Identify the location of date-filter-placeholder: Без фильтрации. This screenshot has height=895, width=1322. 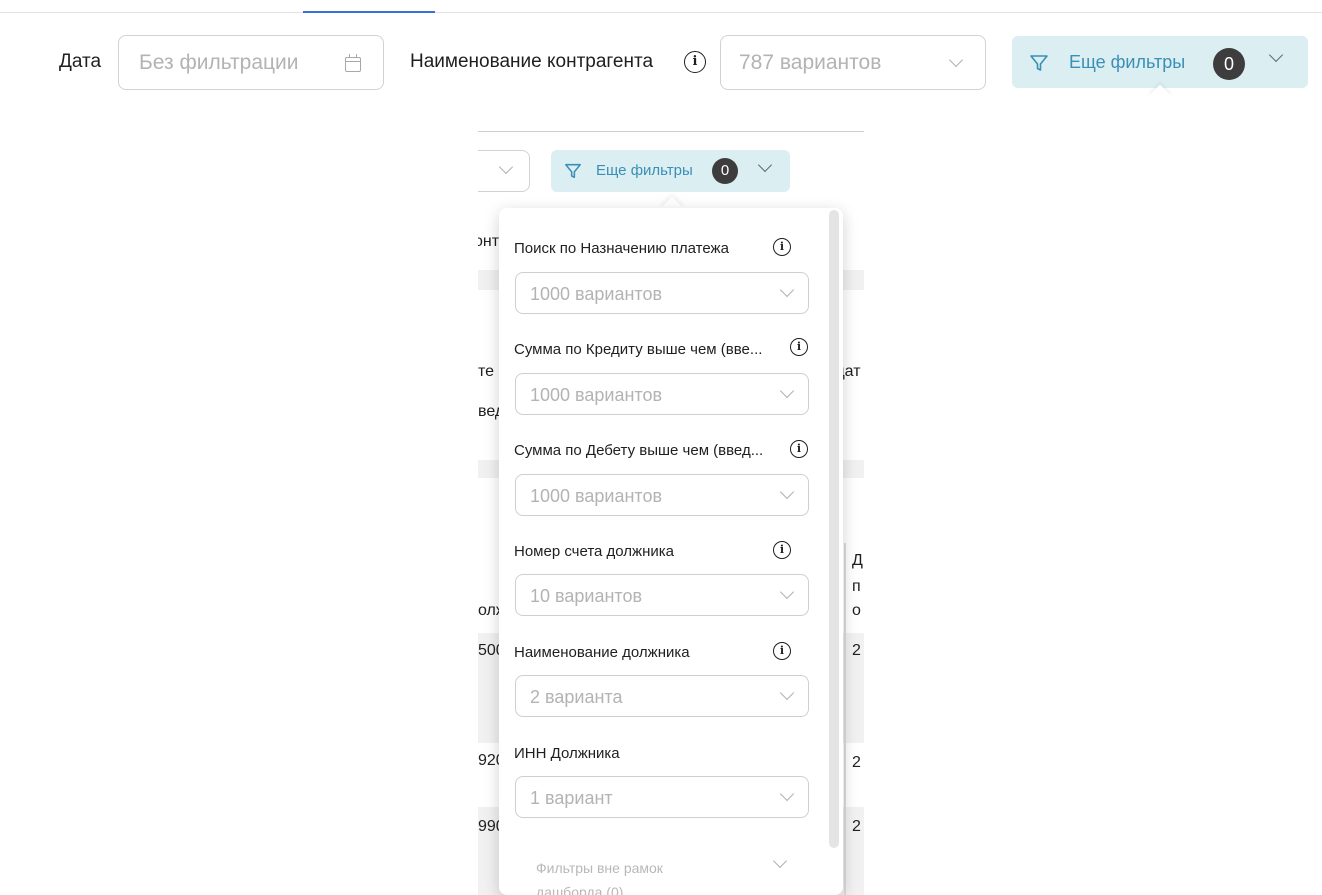
(219, 62).